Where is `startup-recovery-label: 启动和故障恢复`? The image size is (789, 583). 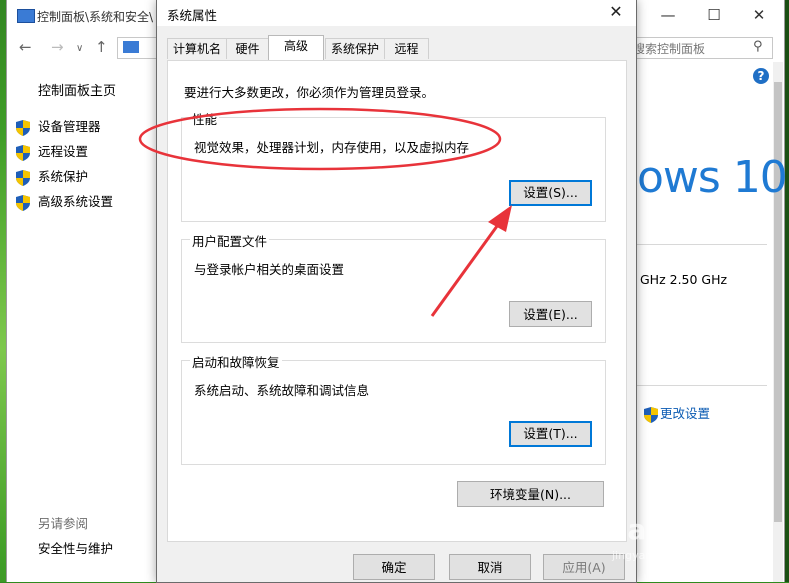 startup-recovery-label: 启动和故障恢复 is located at coordinates (236, 361).